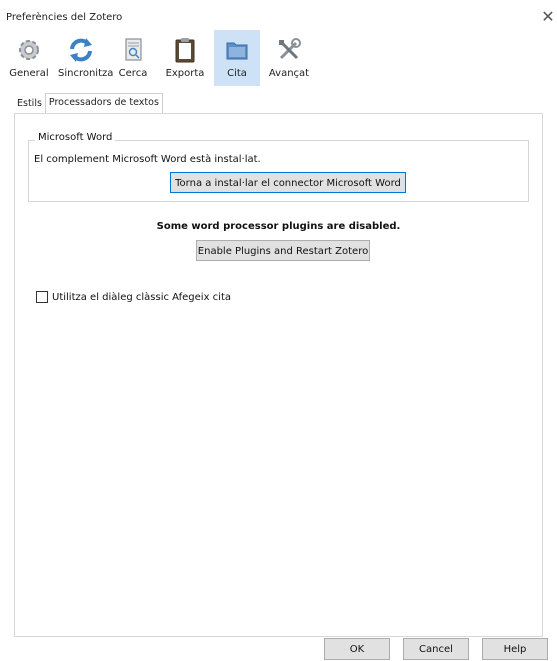 The image size is (557, 661). I want to click on close-icon: ✕, so click(548, 16).